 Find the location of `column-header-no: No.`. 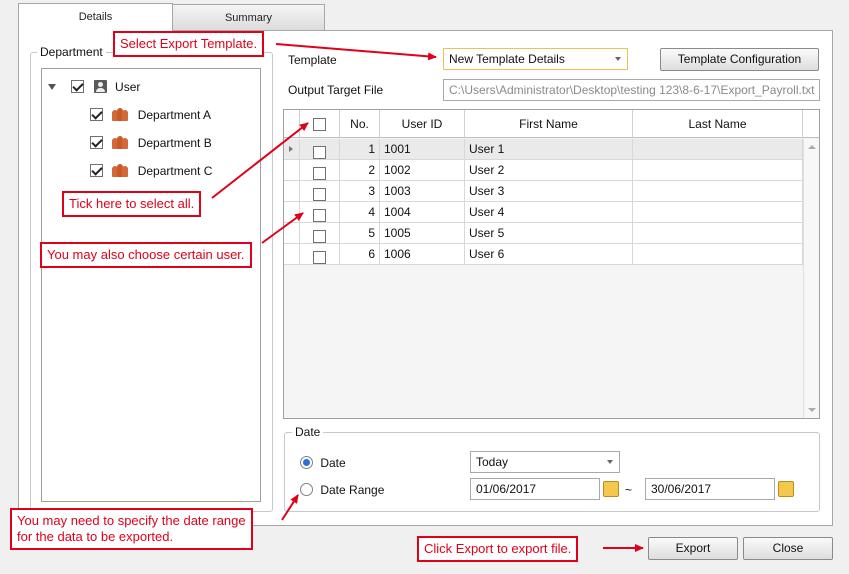

column-header-no: No. is located at coordinates (360, 124).